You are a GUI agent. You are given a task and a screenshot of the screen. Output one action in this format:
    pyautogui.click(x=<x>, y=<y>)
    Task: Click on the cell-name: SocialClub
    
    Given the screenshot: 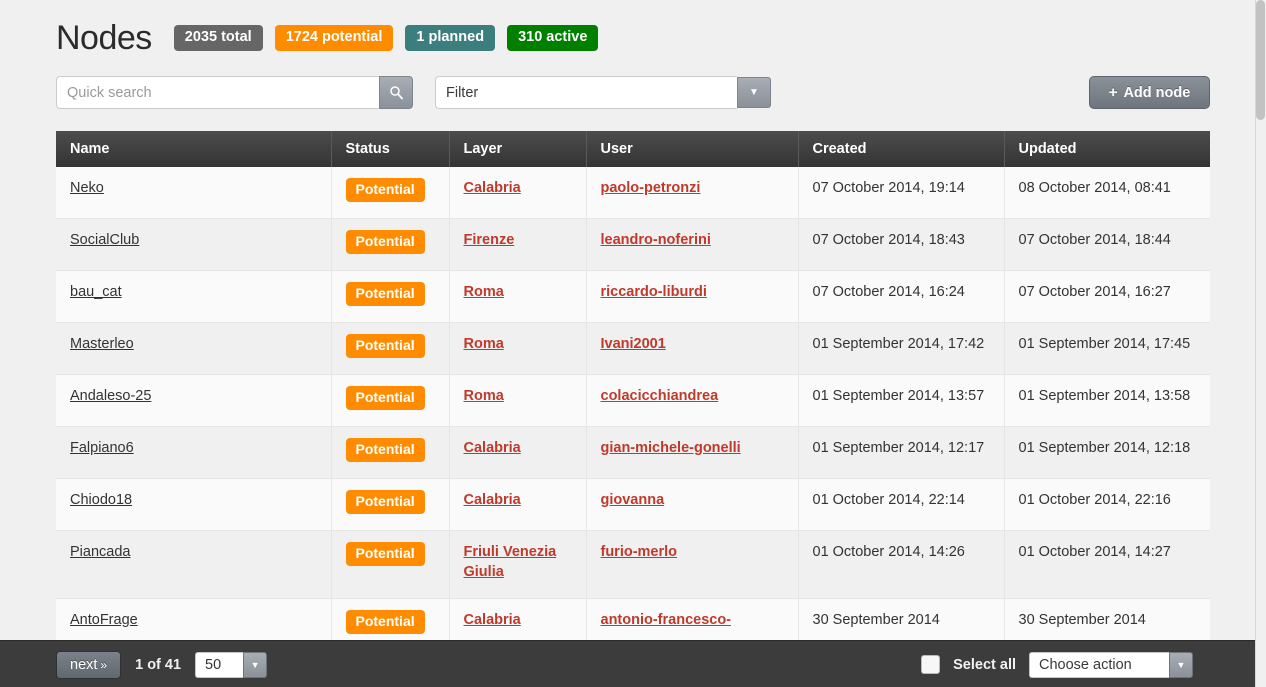 What is the action you would take?
    pyautogui.click(x=194, y=244)
    